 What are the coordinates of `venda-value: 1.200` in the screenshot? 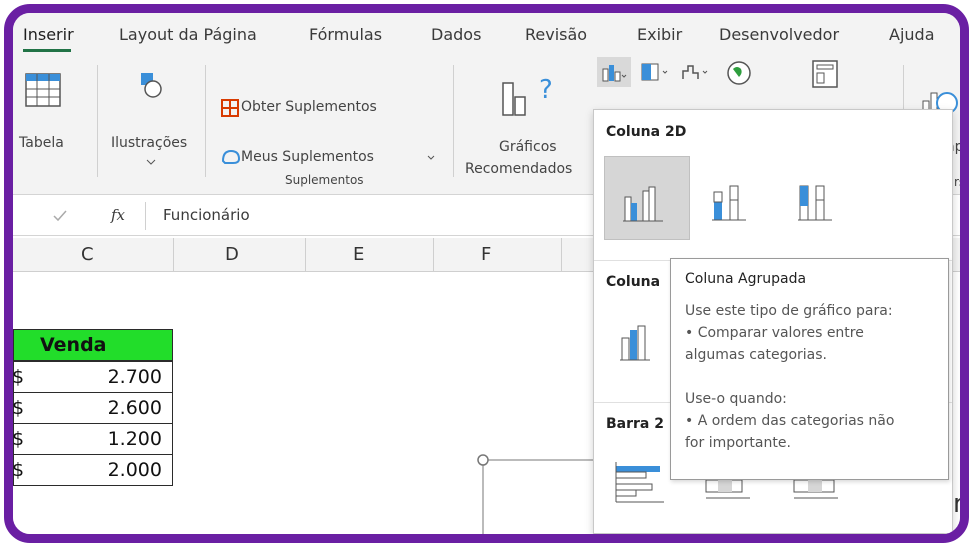 It's located at (134, 439).